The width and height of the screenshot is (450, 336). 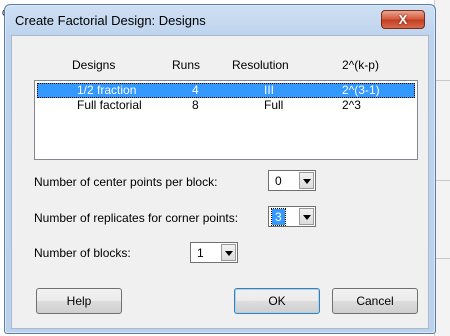 I want to click on help-button: Help, so click(x=79, y=301).